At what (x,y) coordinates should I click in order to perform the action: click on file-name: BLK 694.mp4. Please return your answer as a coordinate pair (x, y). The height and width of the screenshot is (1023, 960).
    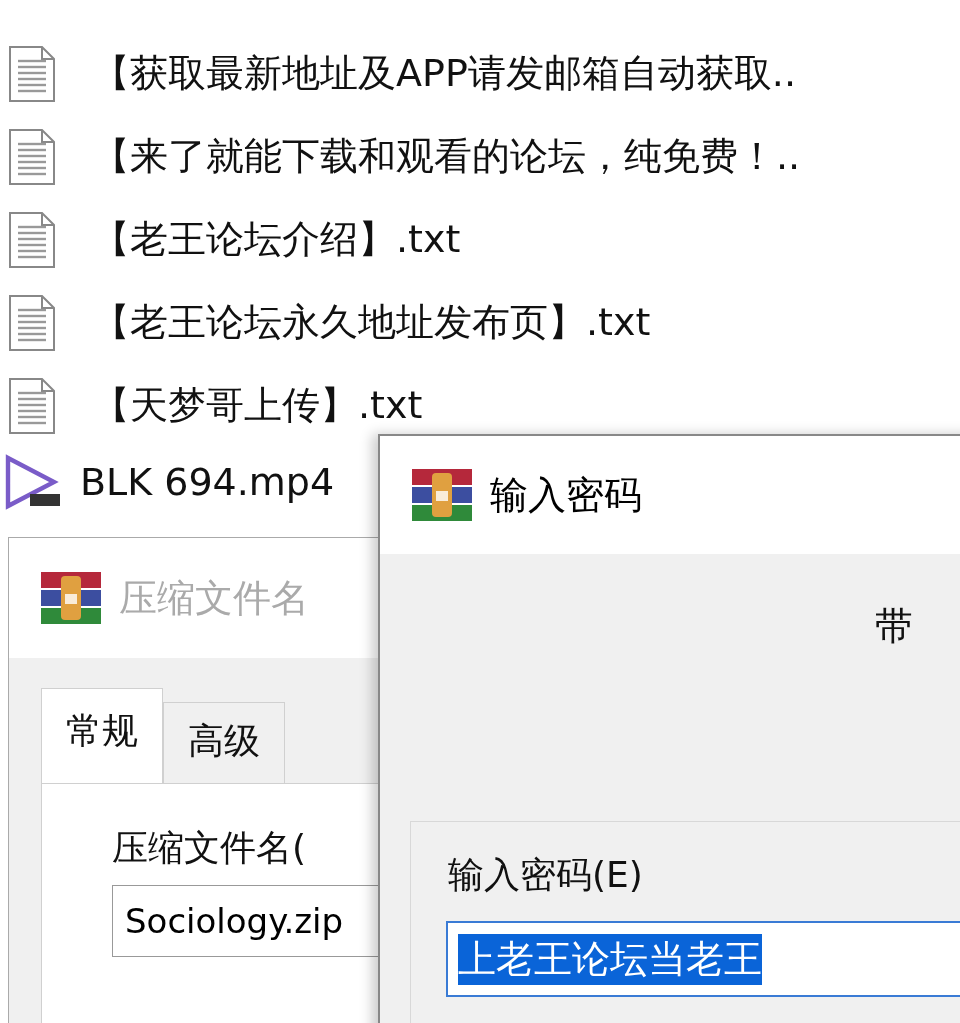
    Looking at the image, I should click on (207, 482).